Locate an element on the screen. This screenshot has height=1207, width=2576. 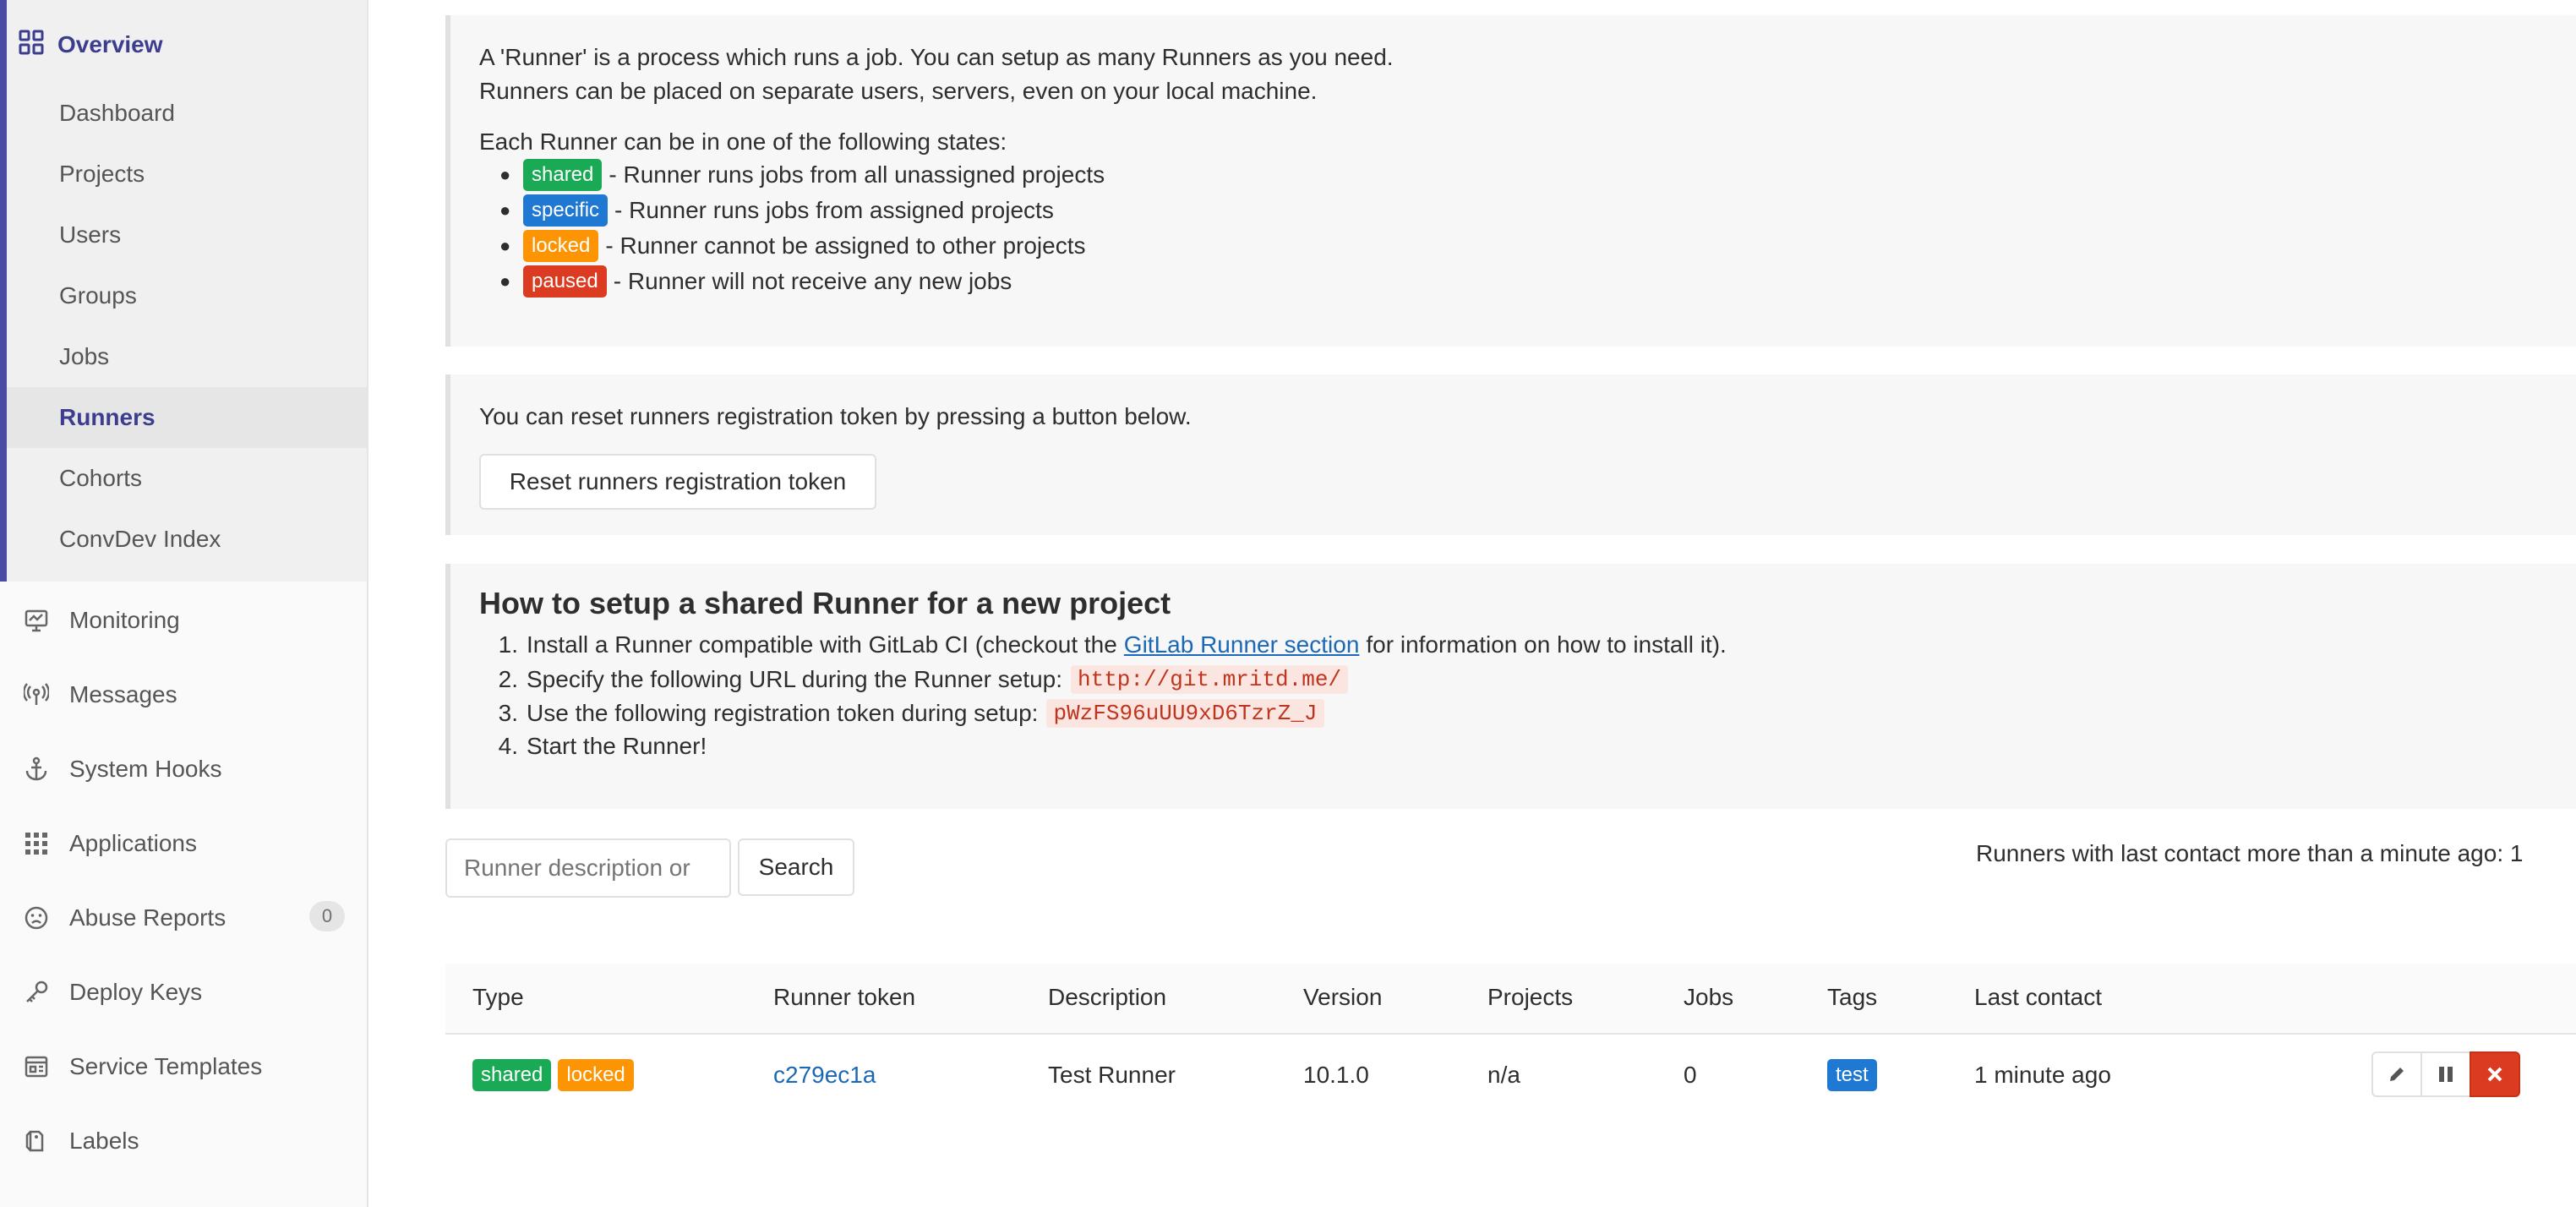
column-header-last-contact: Last contact is located at coordinates (2038, 997).